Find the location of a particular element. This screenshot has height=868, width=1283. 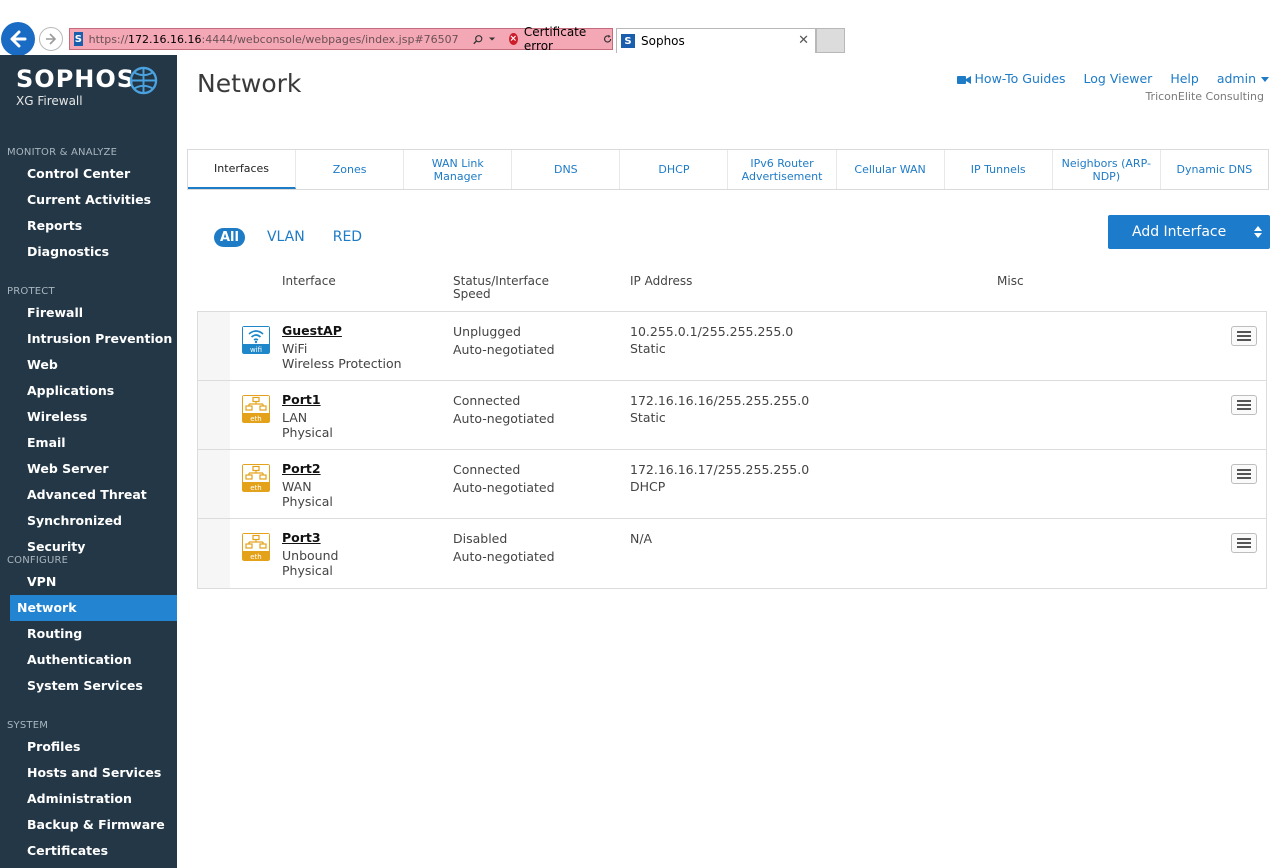

howto-guides-link: How-To Guides is located at coordinates (1011, 78).